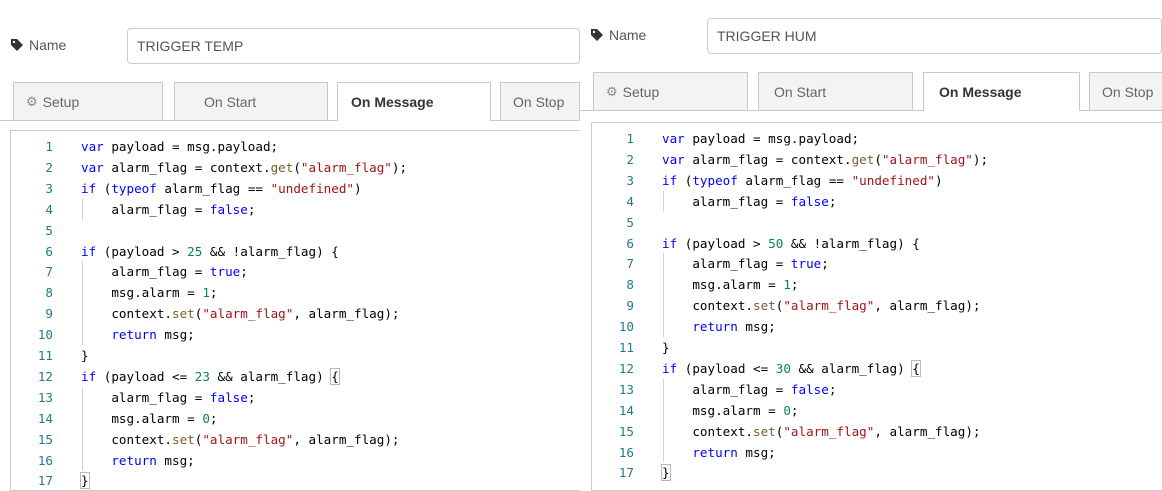  What do you see at coordinates (612, 91) in the screenshot?
I see `gear-icon: ⚙` at bounding box center [612, 91].